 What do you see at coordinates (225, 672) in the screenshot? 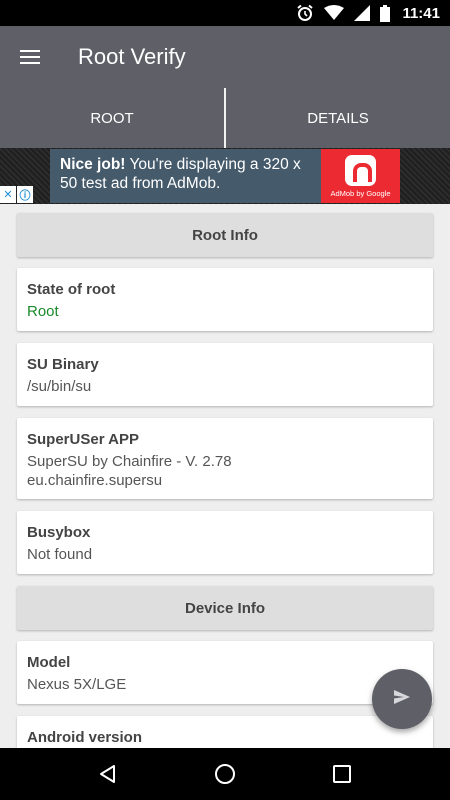
I see `card-model: Model Nexus 5X/LGE` at bounding box center [225, 672].